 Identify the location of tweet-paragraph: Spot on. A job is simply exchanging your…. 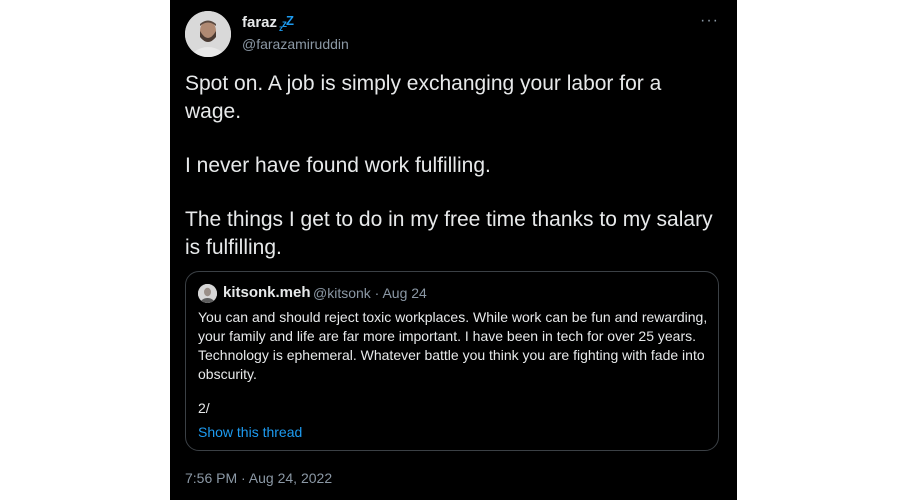
(423, 97).